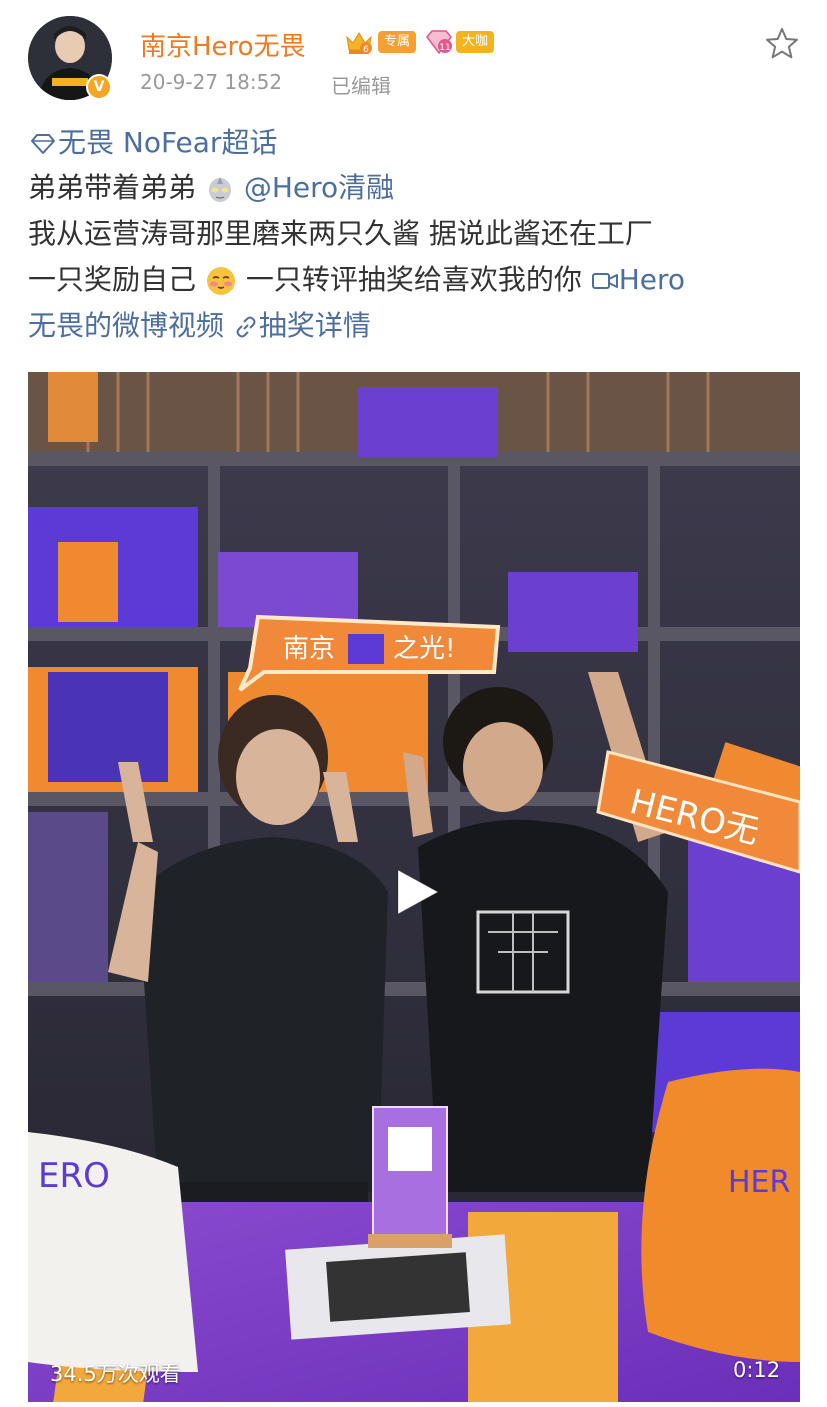  I want to click on verified-icon: V, so click(99, 87).